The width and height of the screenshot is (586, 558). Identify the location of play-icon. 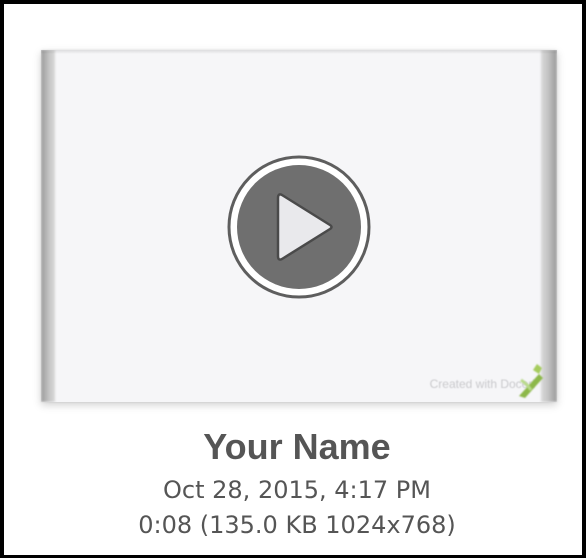
(299, 227).